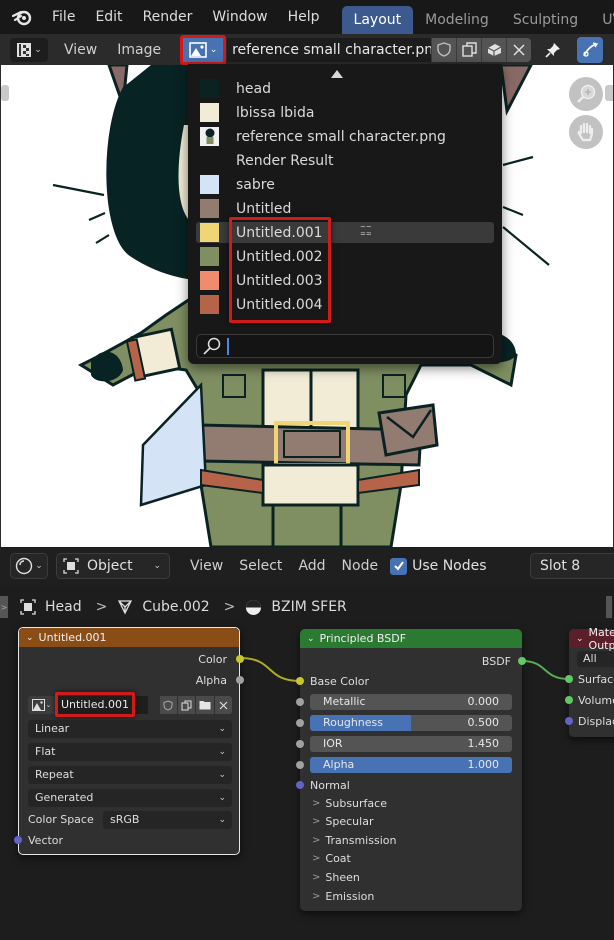 This screenshot has width=614, height=940. I want to click on socket-metallic-input, so click(300, 702).